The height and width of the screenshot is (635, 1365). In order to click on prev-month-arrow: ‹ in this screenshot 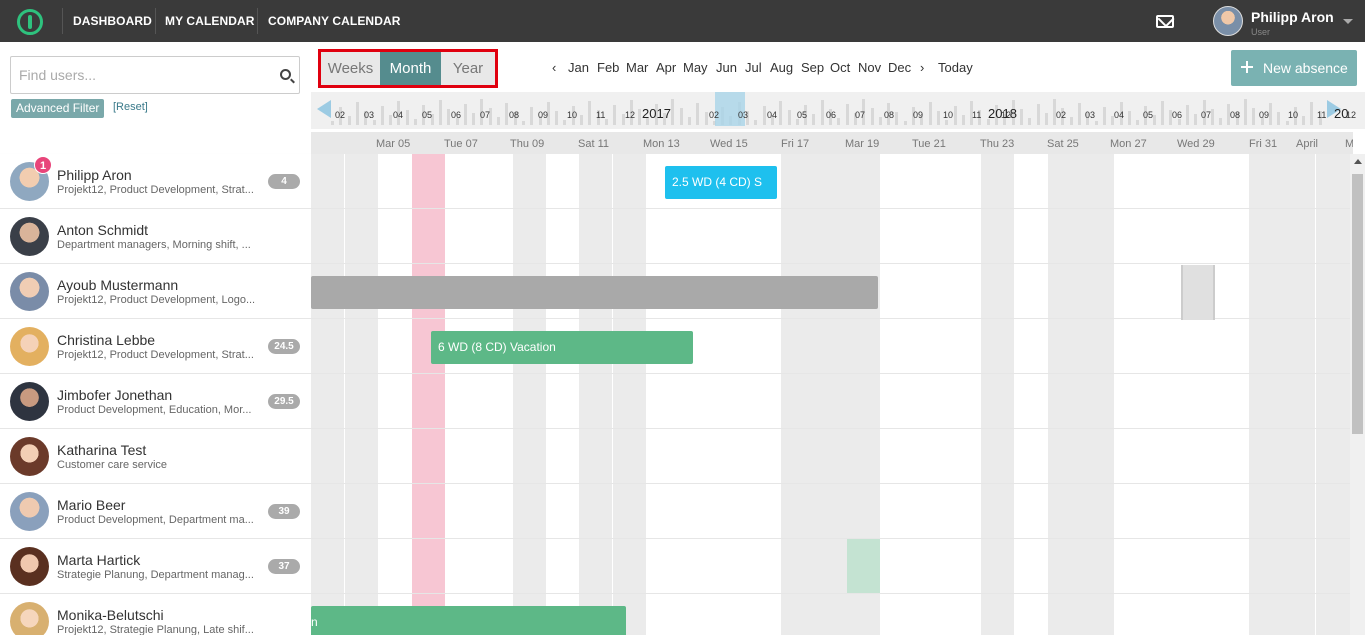, I will do `click(554, 67)`.